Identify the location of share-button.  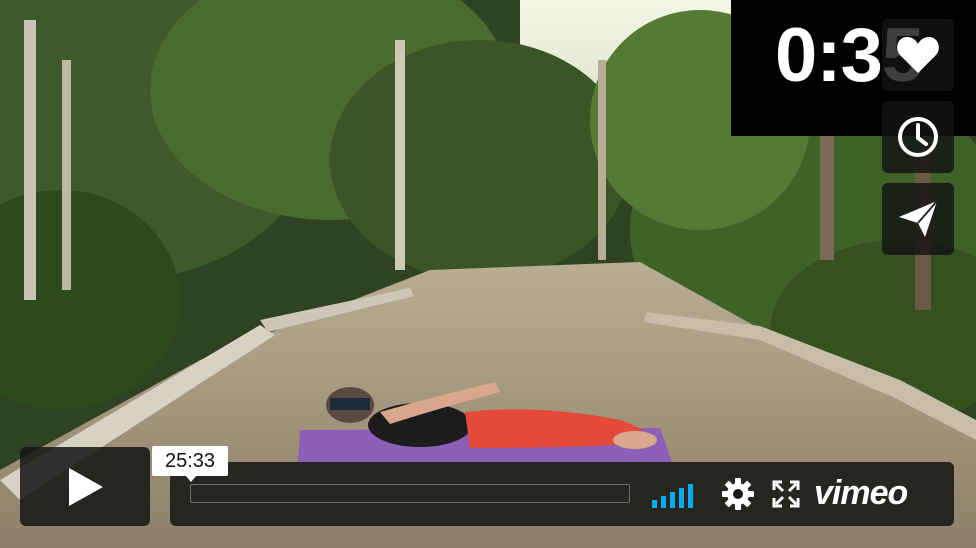
(918, 219).